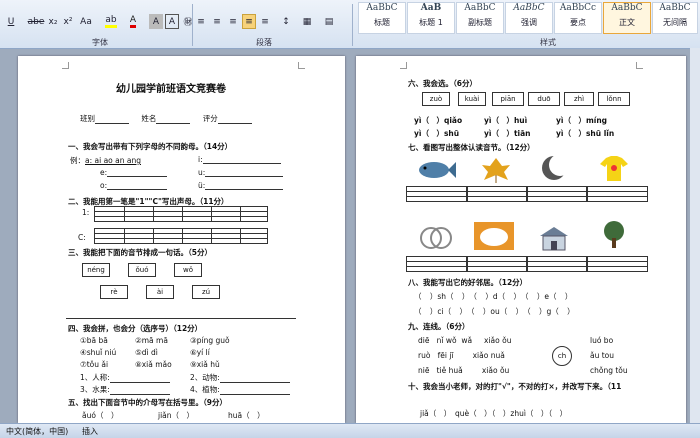 Image resolution: width=700 pixels, height=438 pixels. Describe the element at coordinates (105, 160) in the screenshot. I see `q1-example: 例：a: ai ao an ang` at that location.